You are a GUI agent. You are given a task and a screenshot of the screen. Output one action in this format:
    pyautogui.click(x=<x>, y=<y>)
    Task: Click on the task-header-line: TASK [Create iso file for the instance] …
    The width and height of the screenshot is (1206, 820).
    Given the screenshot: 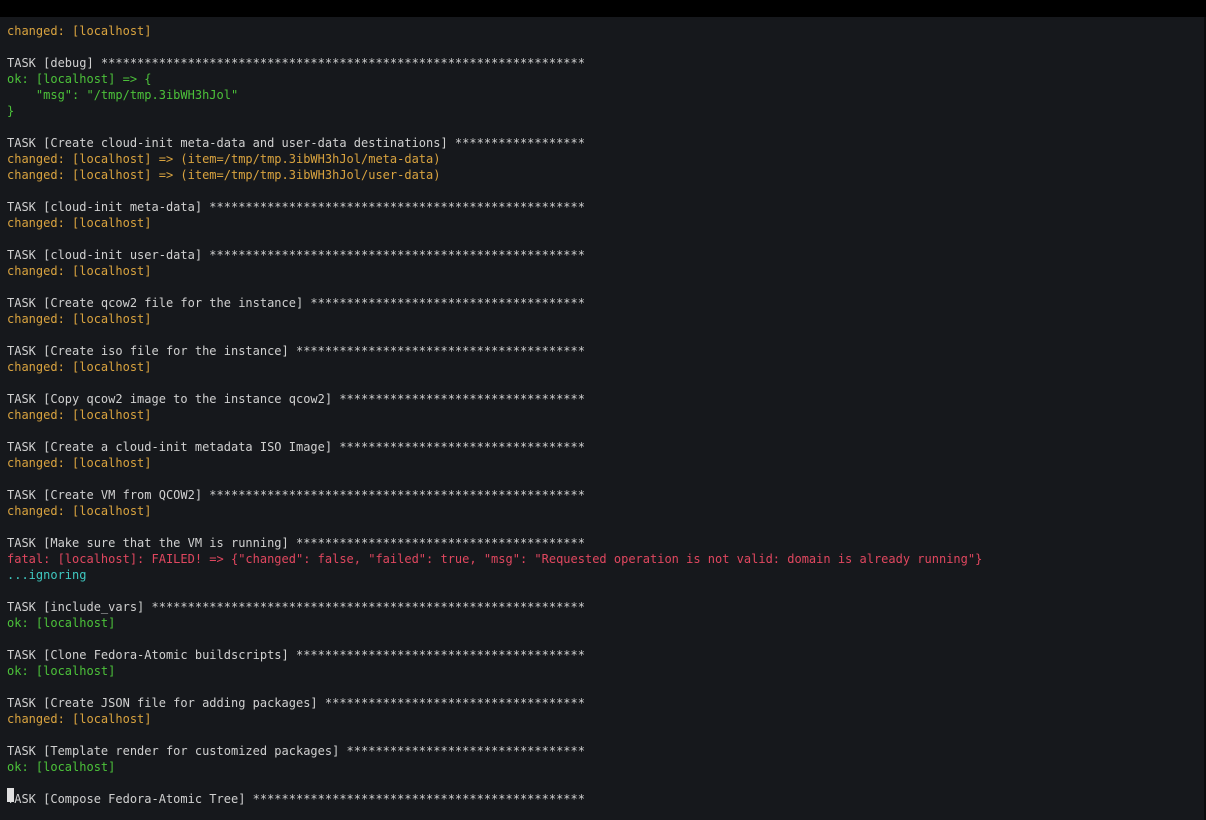 What is the action you would take?
    pyautogui.click(x=296, y=351)
    